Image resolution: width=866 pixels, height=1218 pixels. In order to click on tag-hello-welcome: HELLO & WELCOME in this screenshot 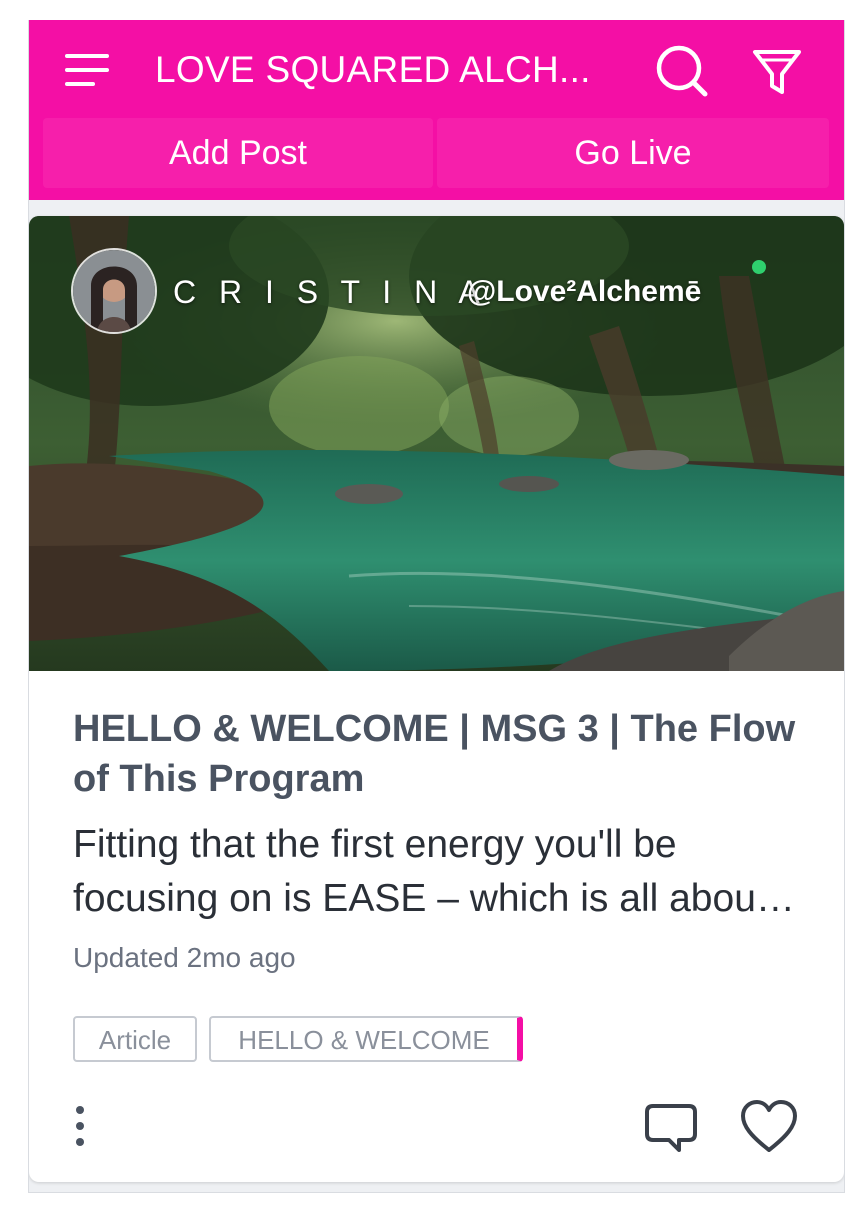, I will do `click(366, 1039)`.